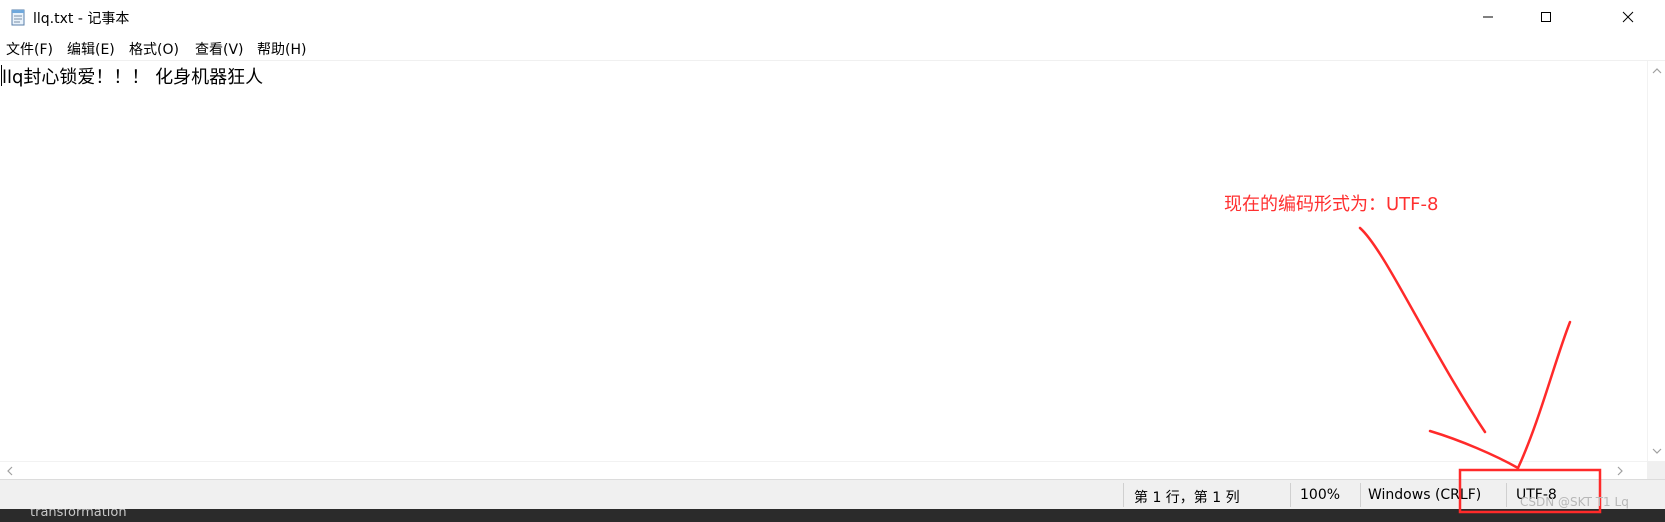 This screenshot has height=522, width=1665. I want to click on close-icon, so click(1628, 17).